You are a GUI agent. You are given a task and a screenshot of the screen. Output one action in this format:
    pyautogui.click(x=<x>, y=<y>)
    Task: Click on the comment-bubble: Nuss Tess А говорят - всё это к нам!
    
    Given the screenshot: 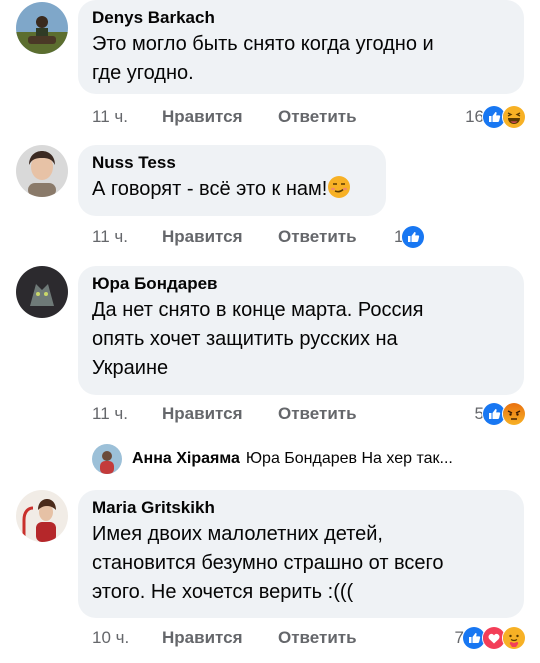 What is the action you would take?
    pyautogui.click(x=232, y=180)
    